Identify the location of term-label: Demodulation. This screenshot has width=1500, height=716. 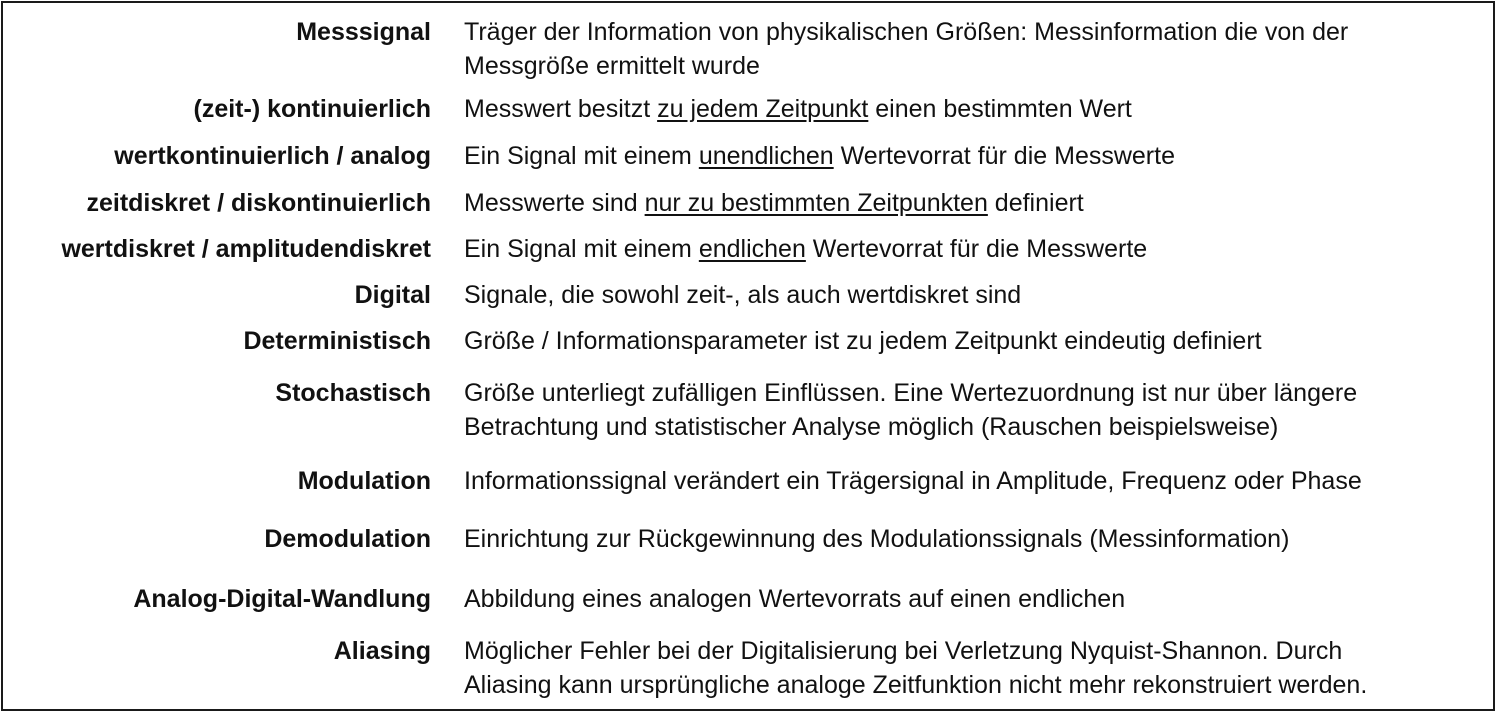
(347, 539).